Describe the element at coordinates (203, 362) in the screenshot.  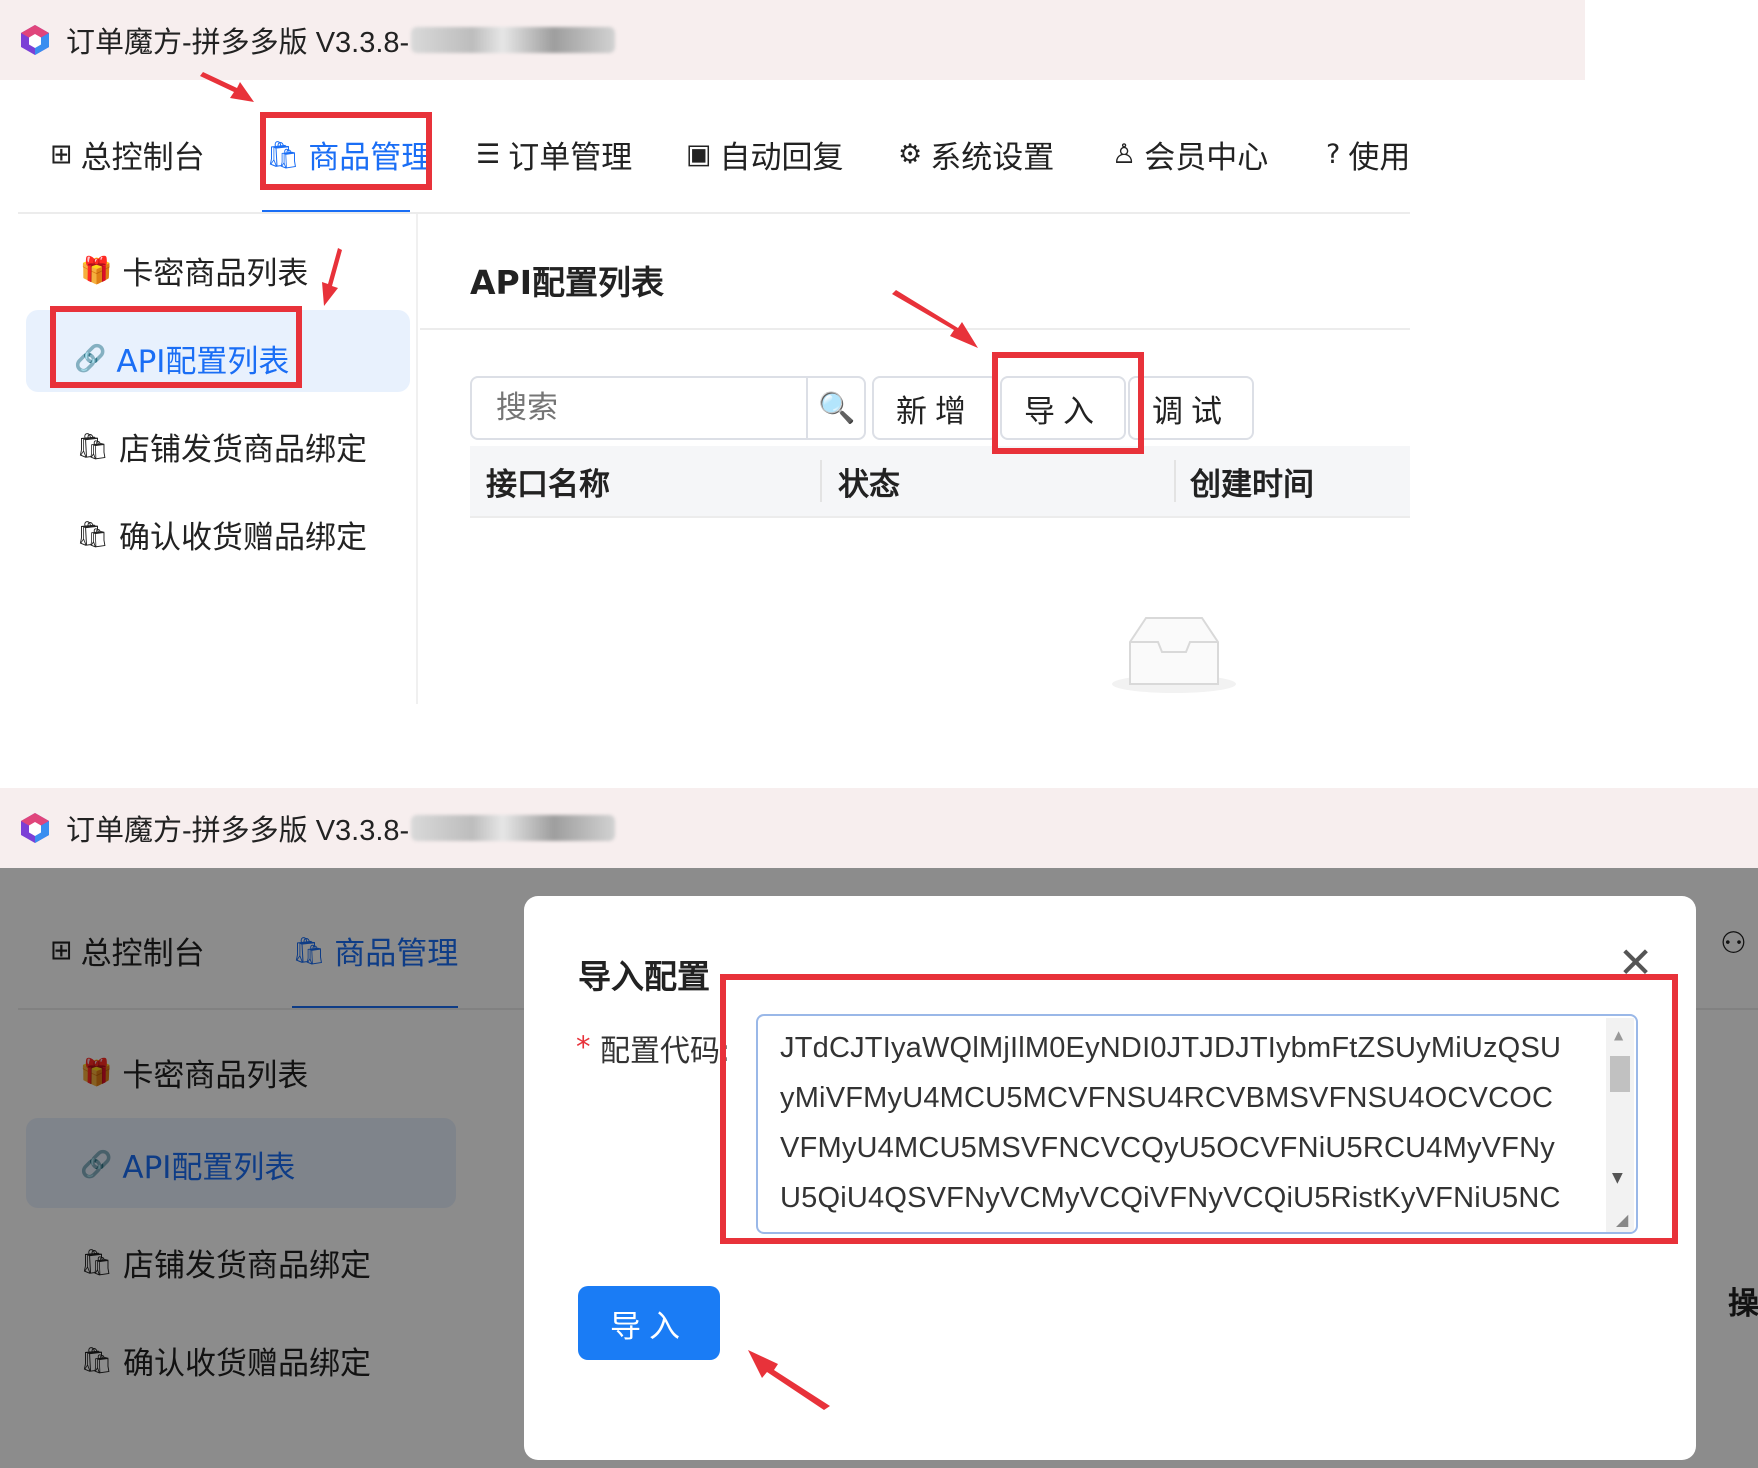
I see `sidebar-item-label: API配置列表` at that location.